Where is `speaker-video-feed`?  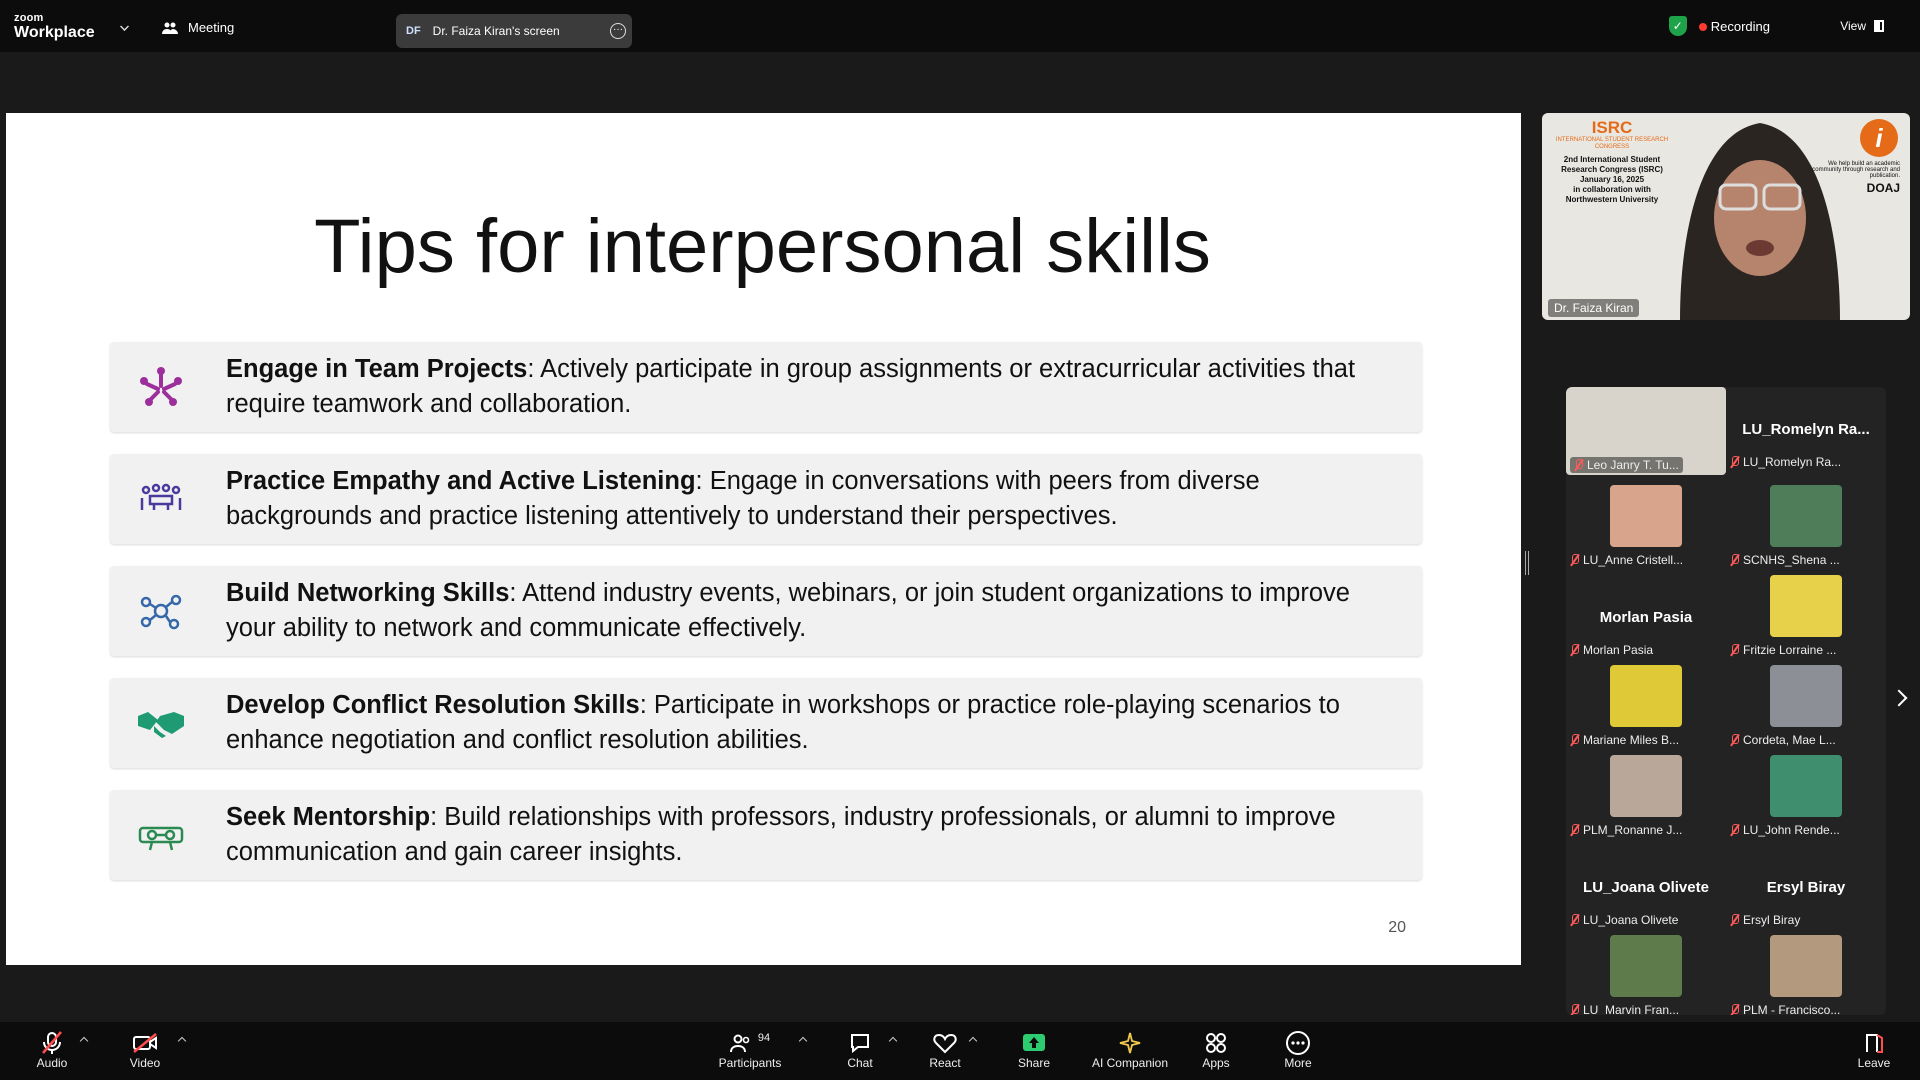
speaker-video-feed is located at coordinates (1760, 221).